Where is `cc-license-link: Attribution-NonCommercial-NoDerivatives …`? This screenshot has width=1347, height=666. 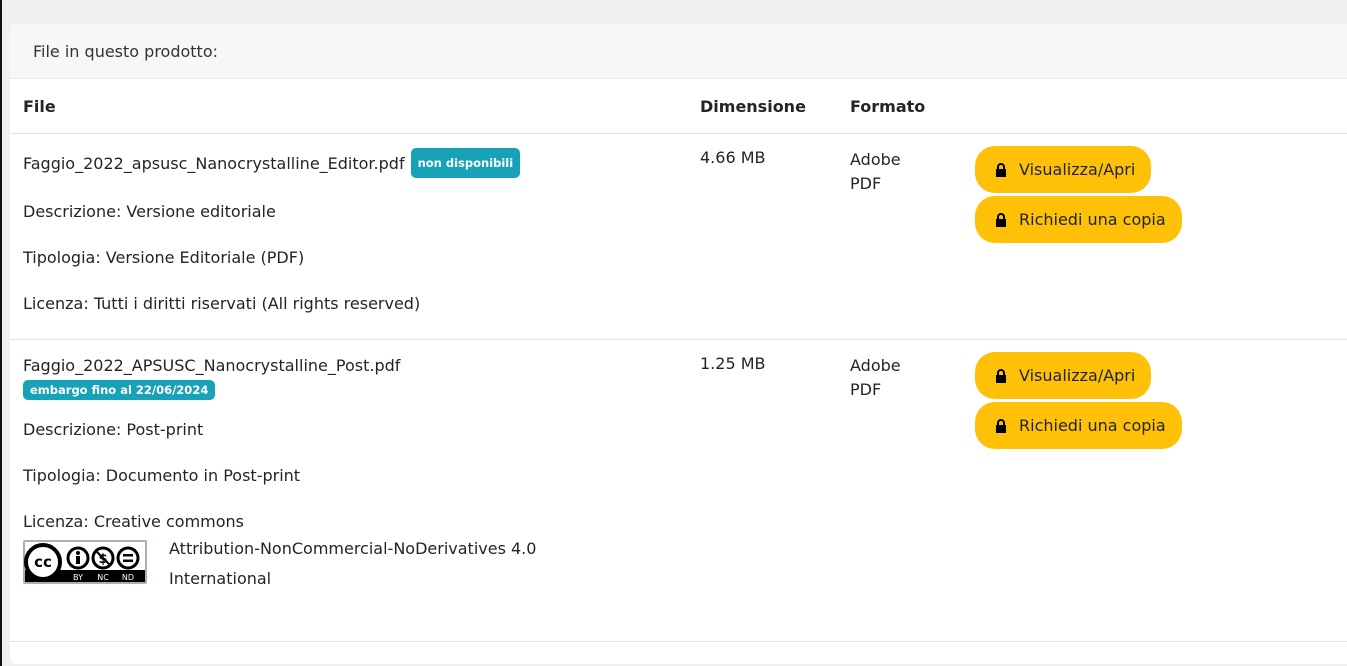 cc-license-link: Attribution-NonCommercial-NoDerivatives … is located at coordinates (352, 564).